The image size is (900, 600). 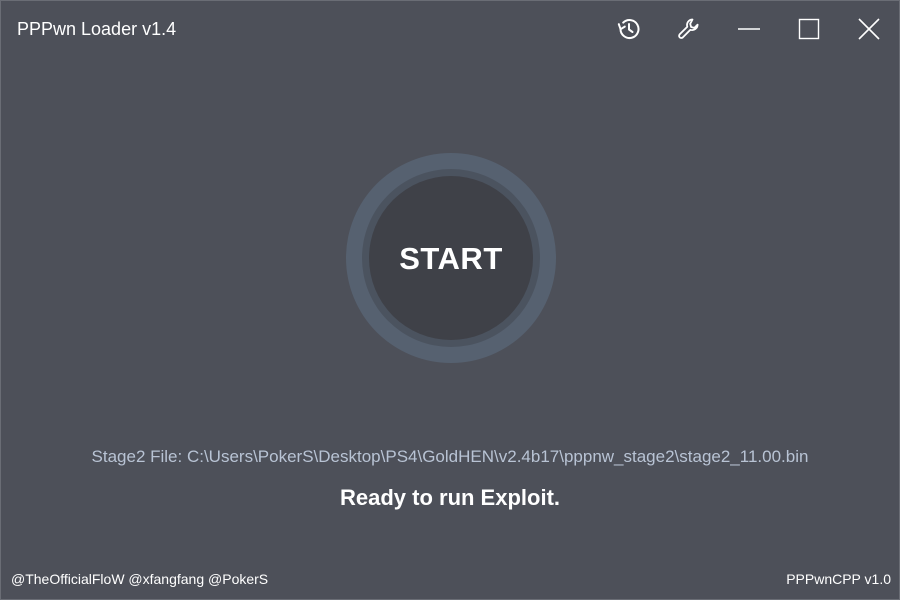 I want to click on minimize-button, so click(x=749, y=29).